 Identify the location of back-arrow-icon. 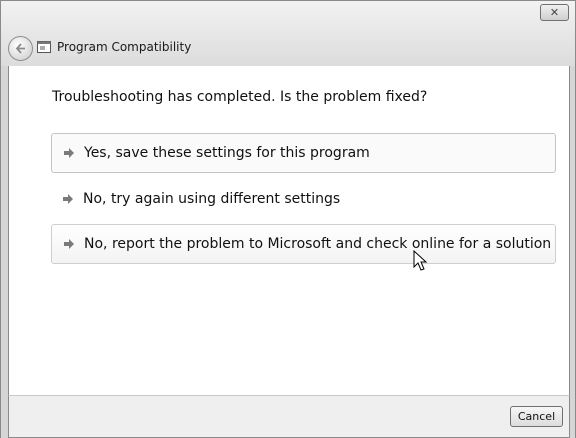
(20, 48).